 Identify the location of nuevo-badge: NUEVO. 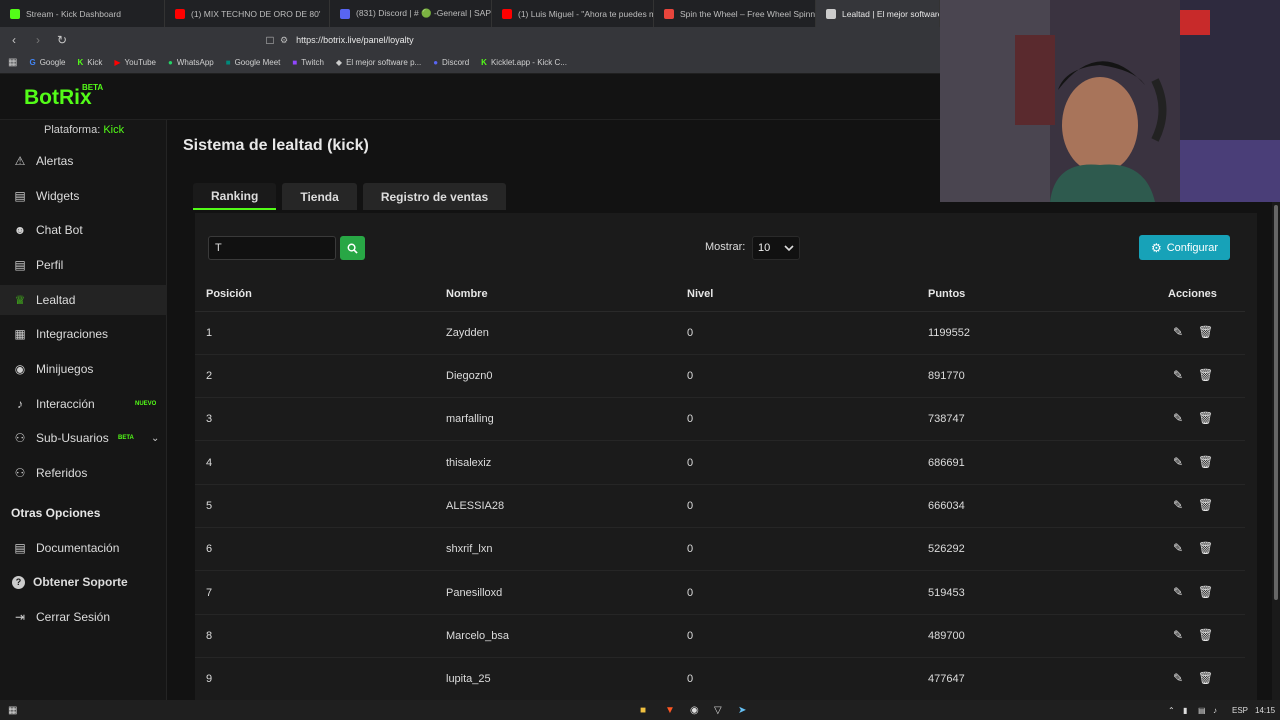
(146, 404).